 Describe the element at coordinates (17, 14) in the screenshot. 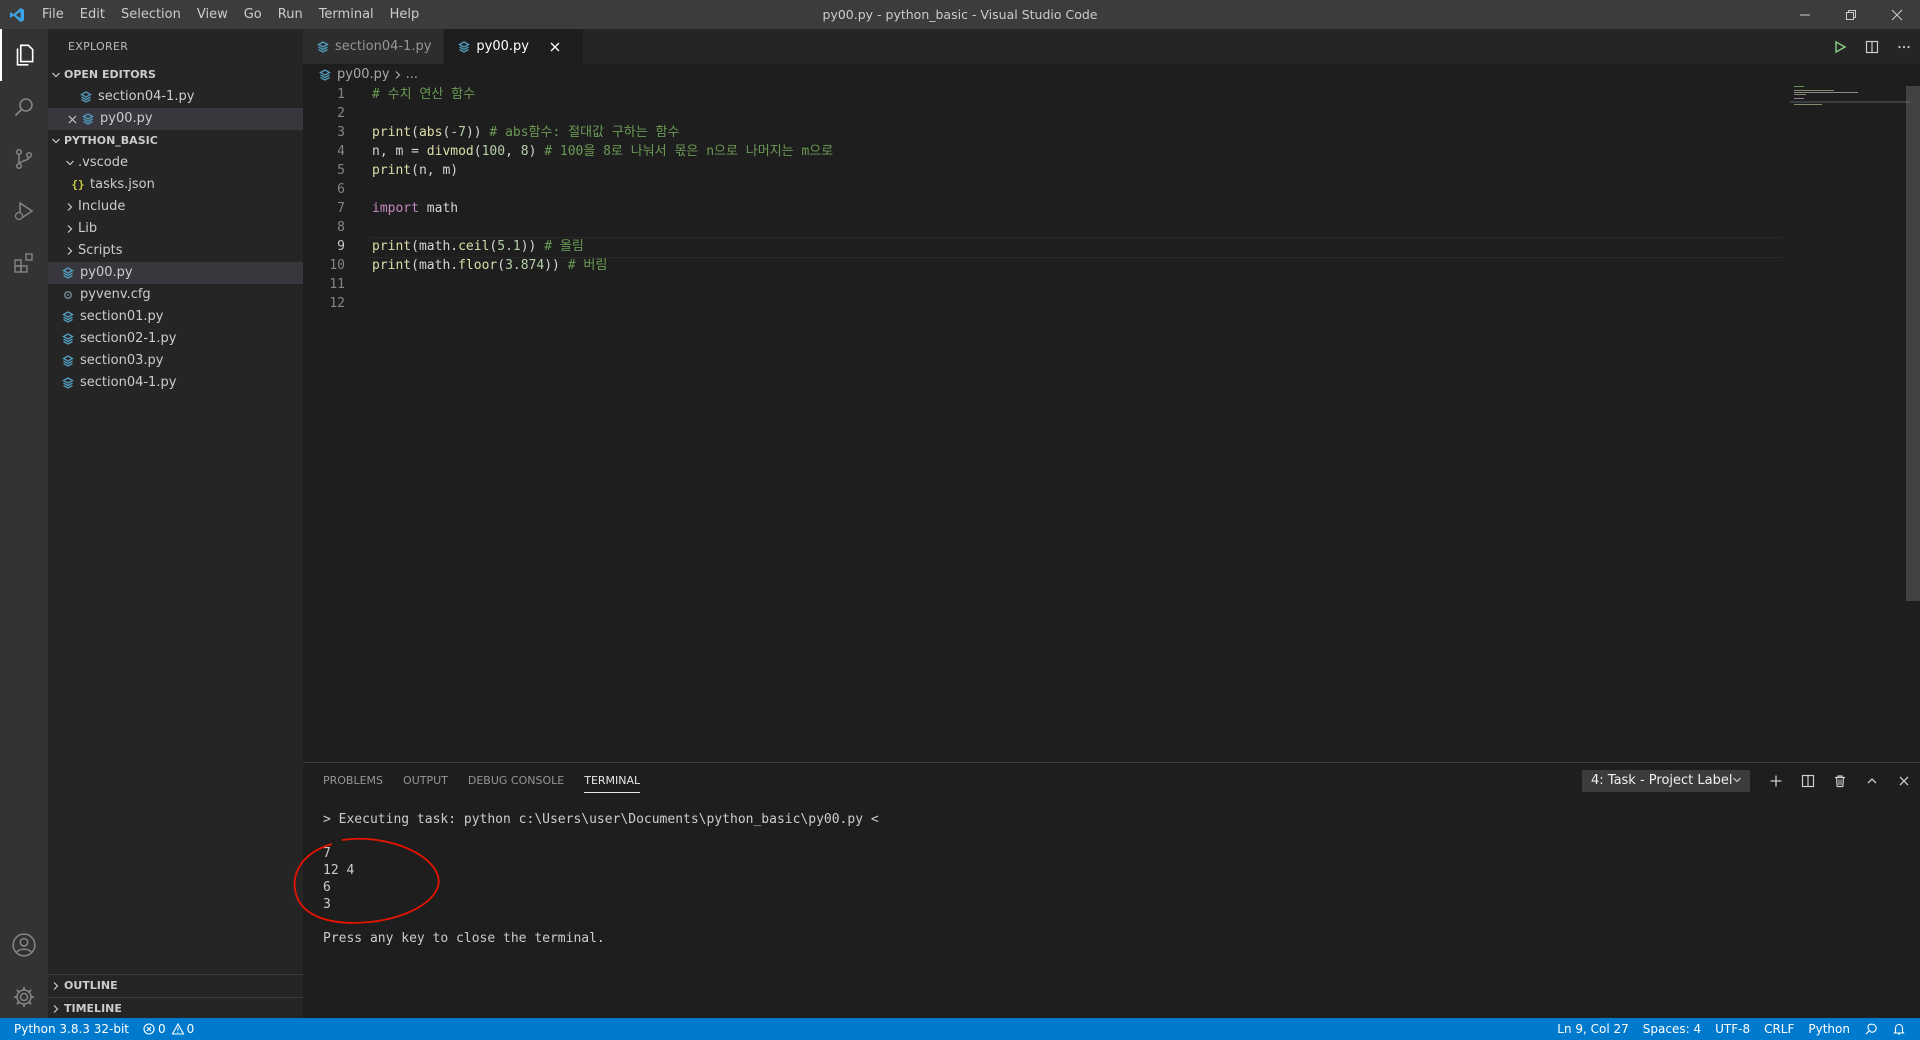

I see `vscode-logo-icon` at that location.